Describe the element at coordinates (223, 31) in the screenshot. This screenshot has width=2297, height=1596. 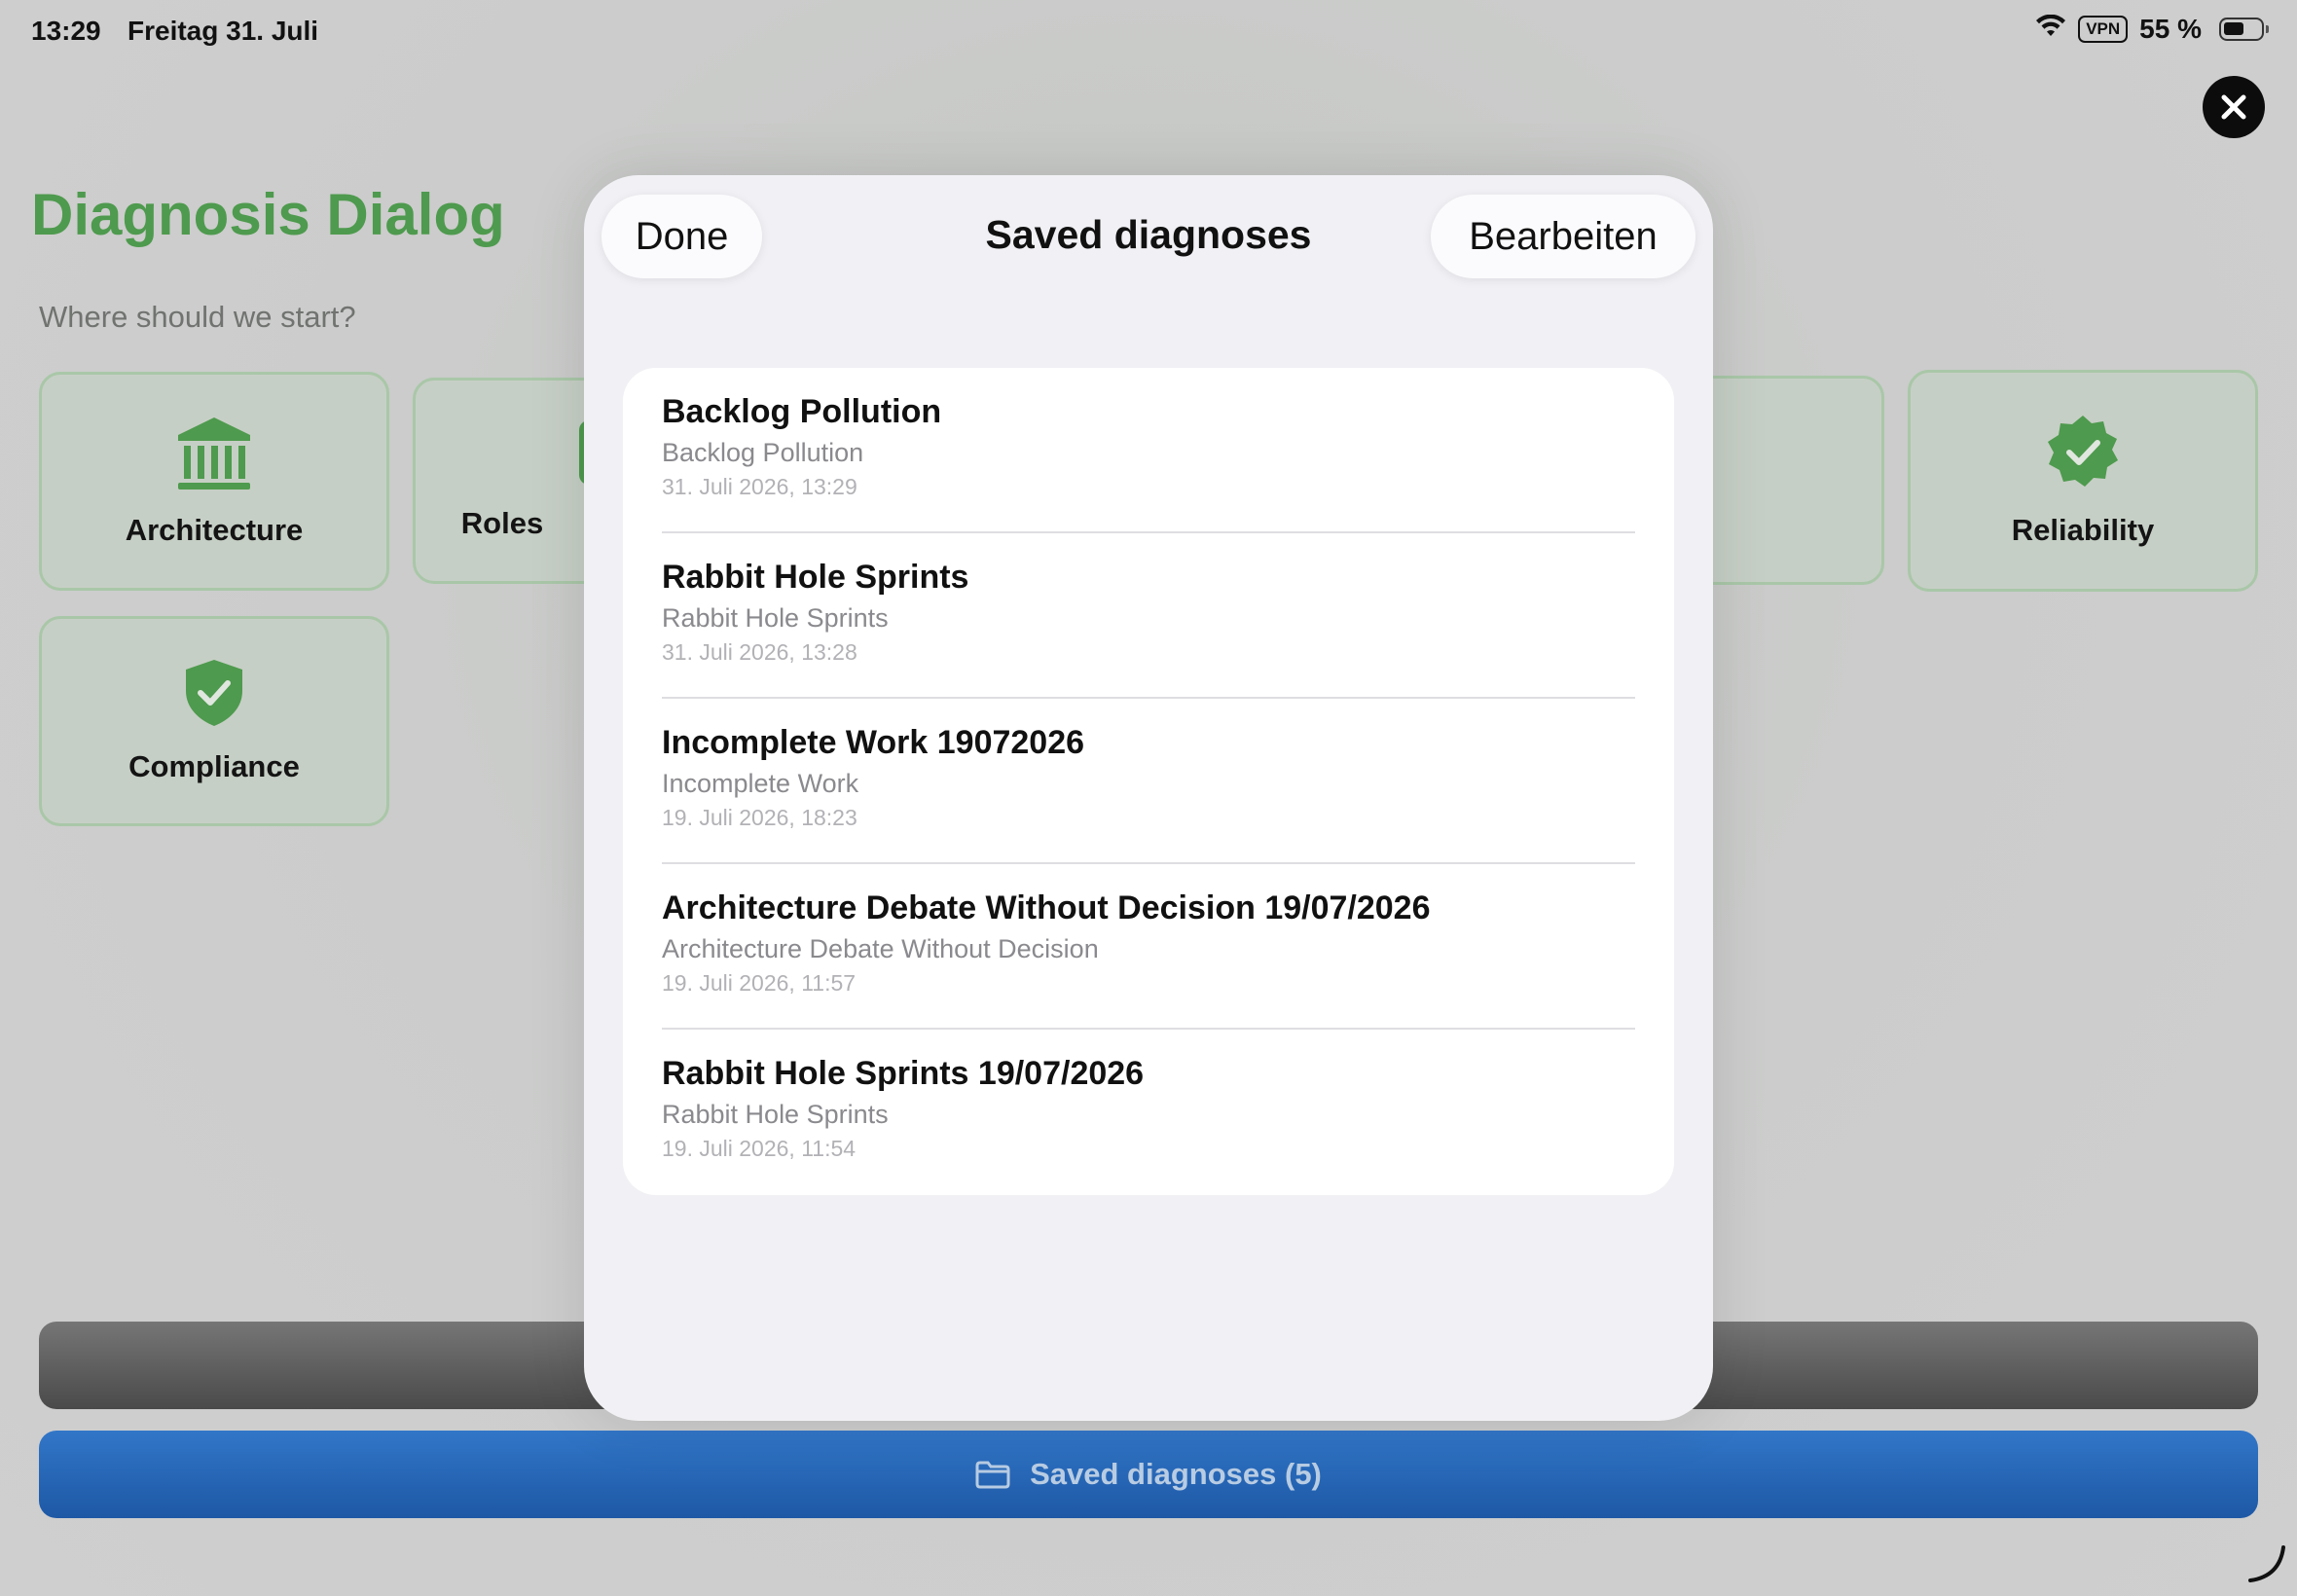
I see `status-date: Freitag 31. Juli` at that location.